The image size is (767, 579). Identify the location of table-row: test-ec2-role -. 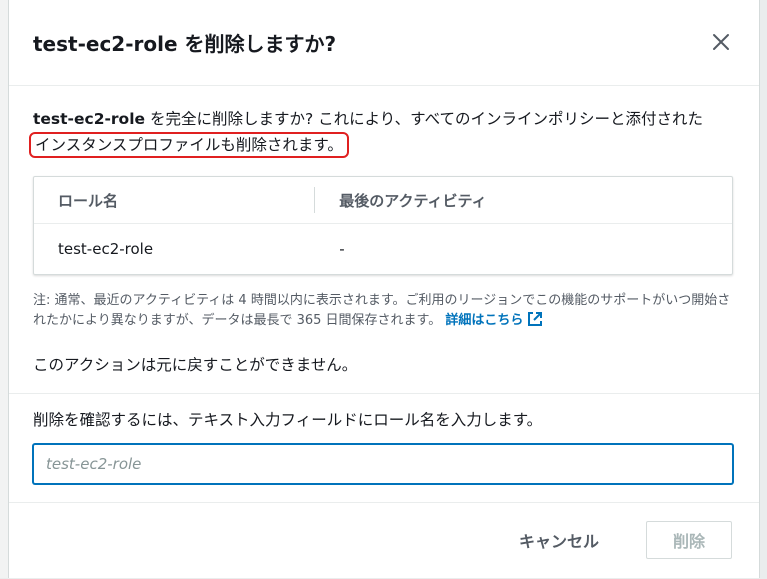
(383, 249).